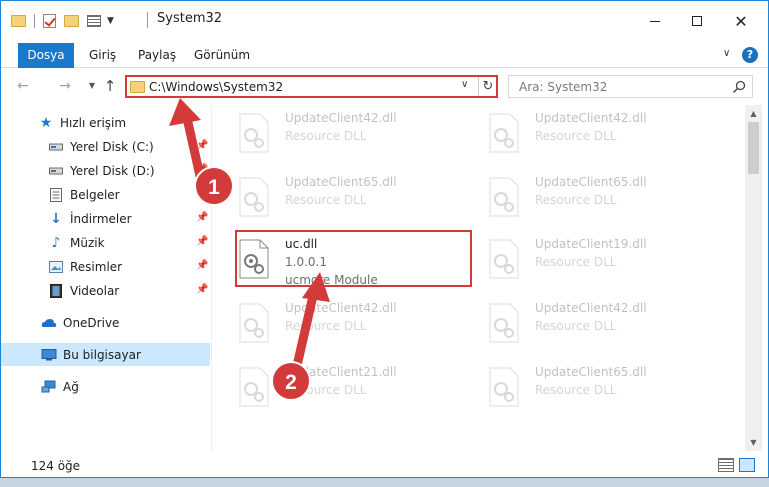  What do you see at coordinates (753, 148) in the screenshot?
I see `scroll-thumb` at bounding box center [753, 148].